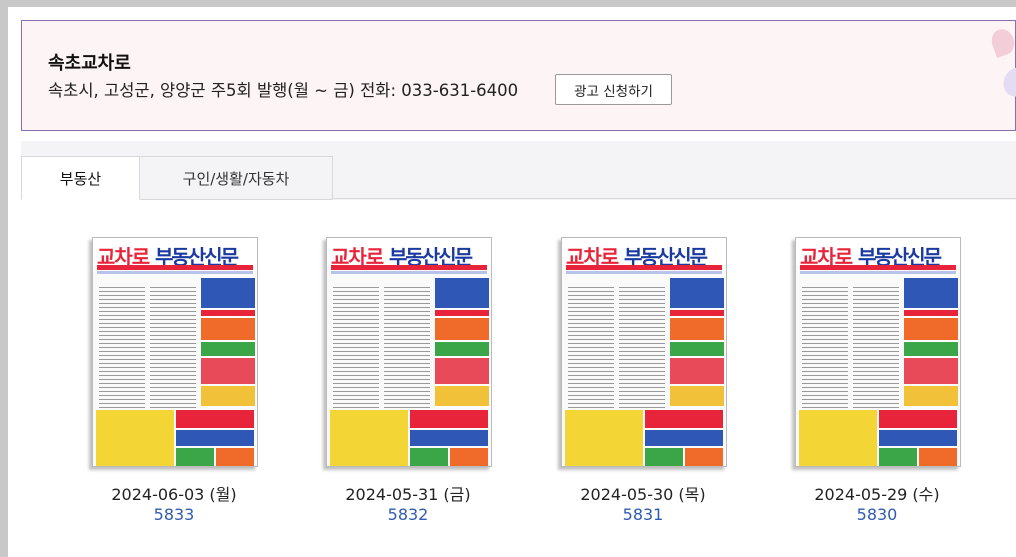  What do you see at coordinates (80, 178) in the screenshot?
I see `tab-real-estate: 부동산` at bounding box center [80, 178].